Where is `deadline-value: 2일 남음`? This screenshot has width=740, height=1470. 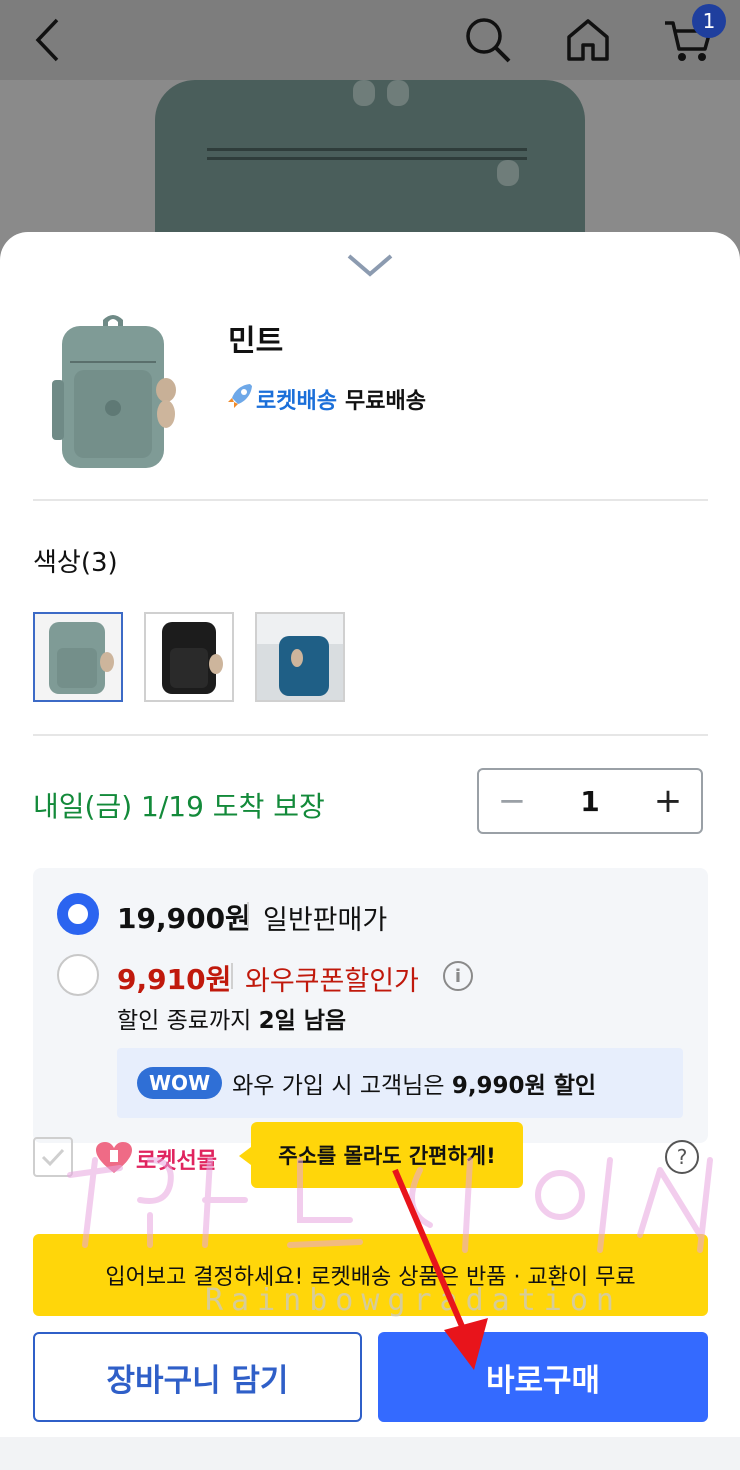
deadline-value: 2일 남음 is located at coordinates (302, 1021).